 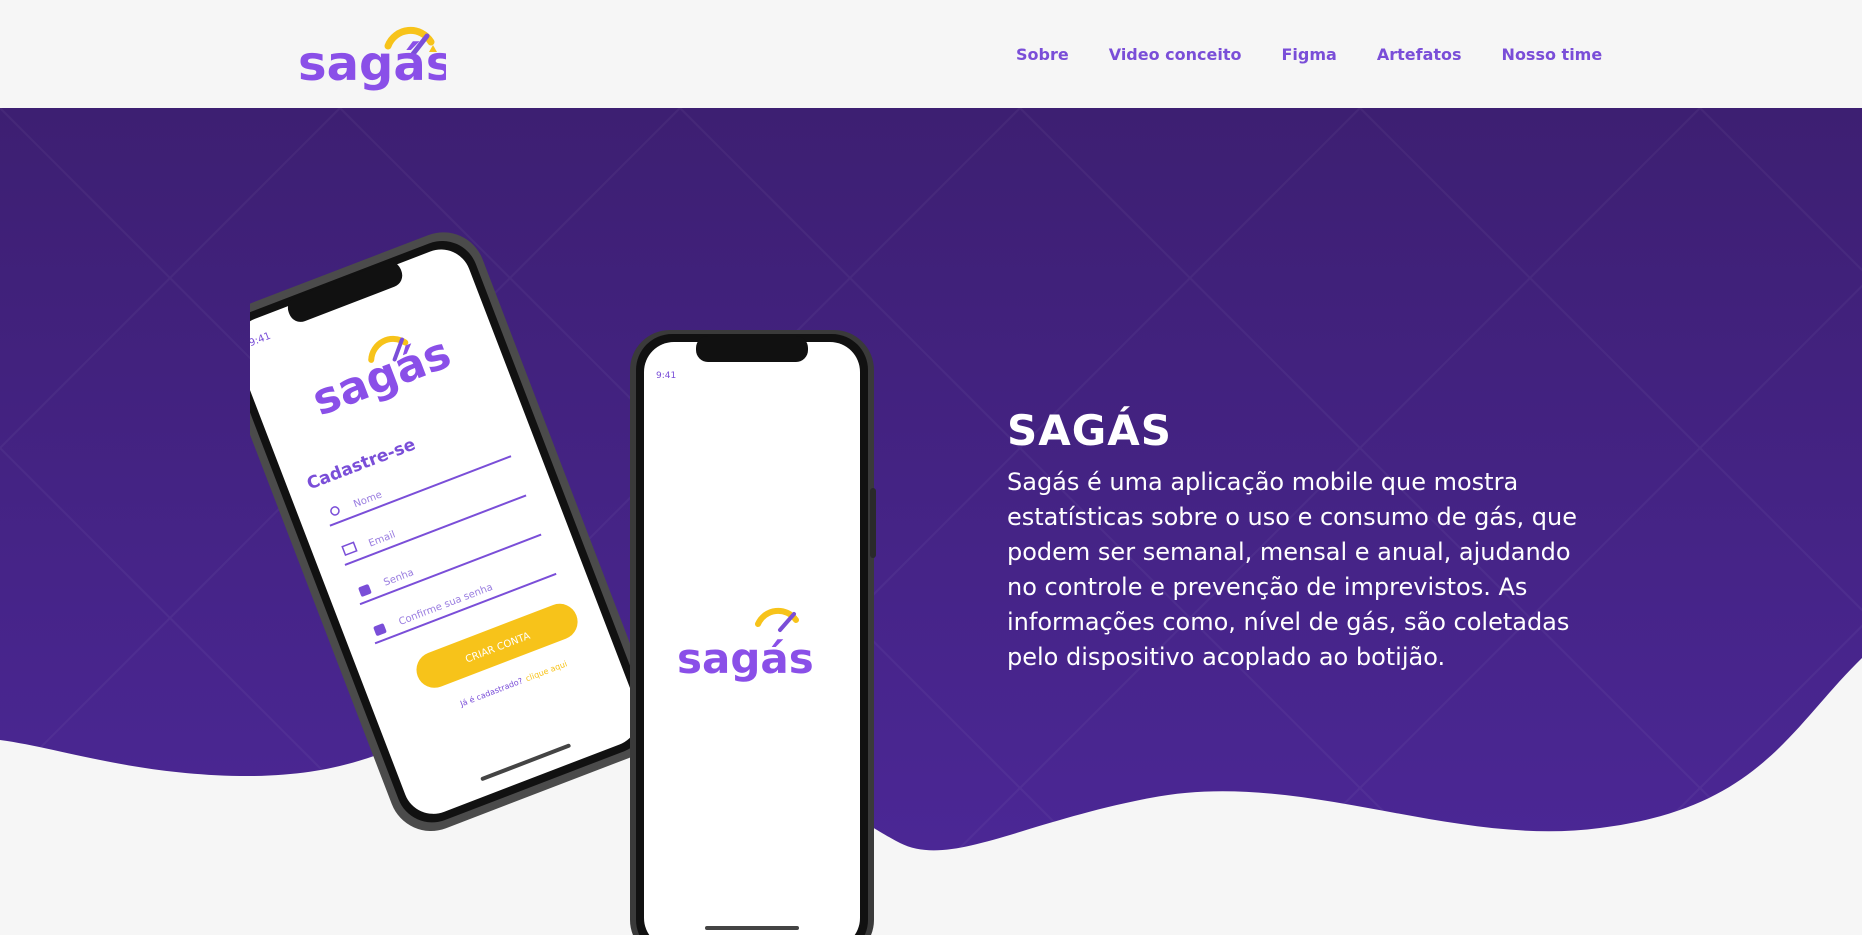 What do you see at coordinates (753, 632) in the screenshot?
I see `phone-splash-mockup: 9:41 sagás` at bounding box center [753, 632].